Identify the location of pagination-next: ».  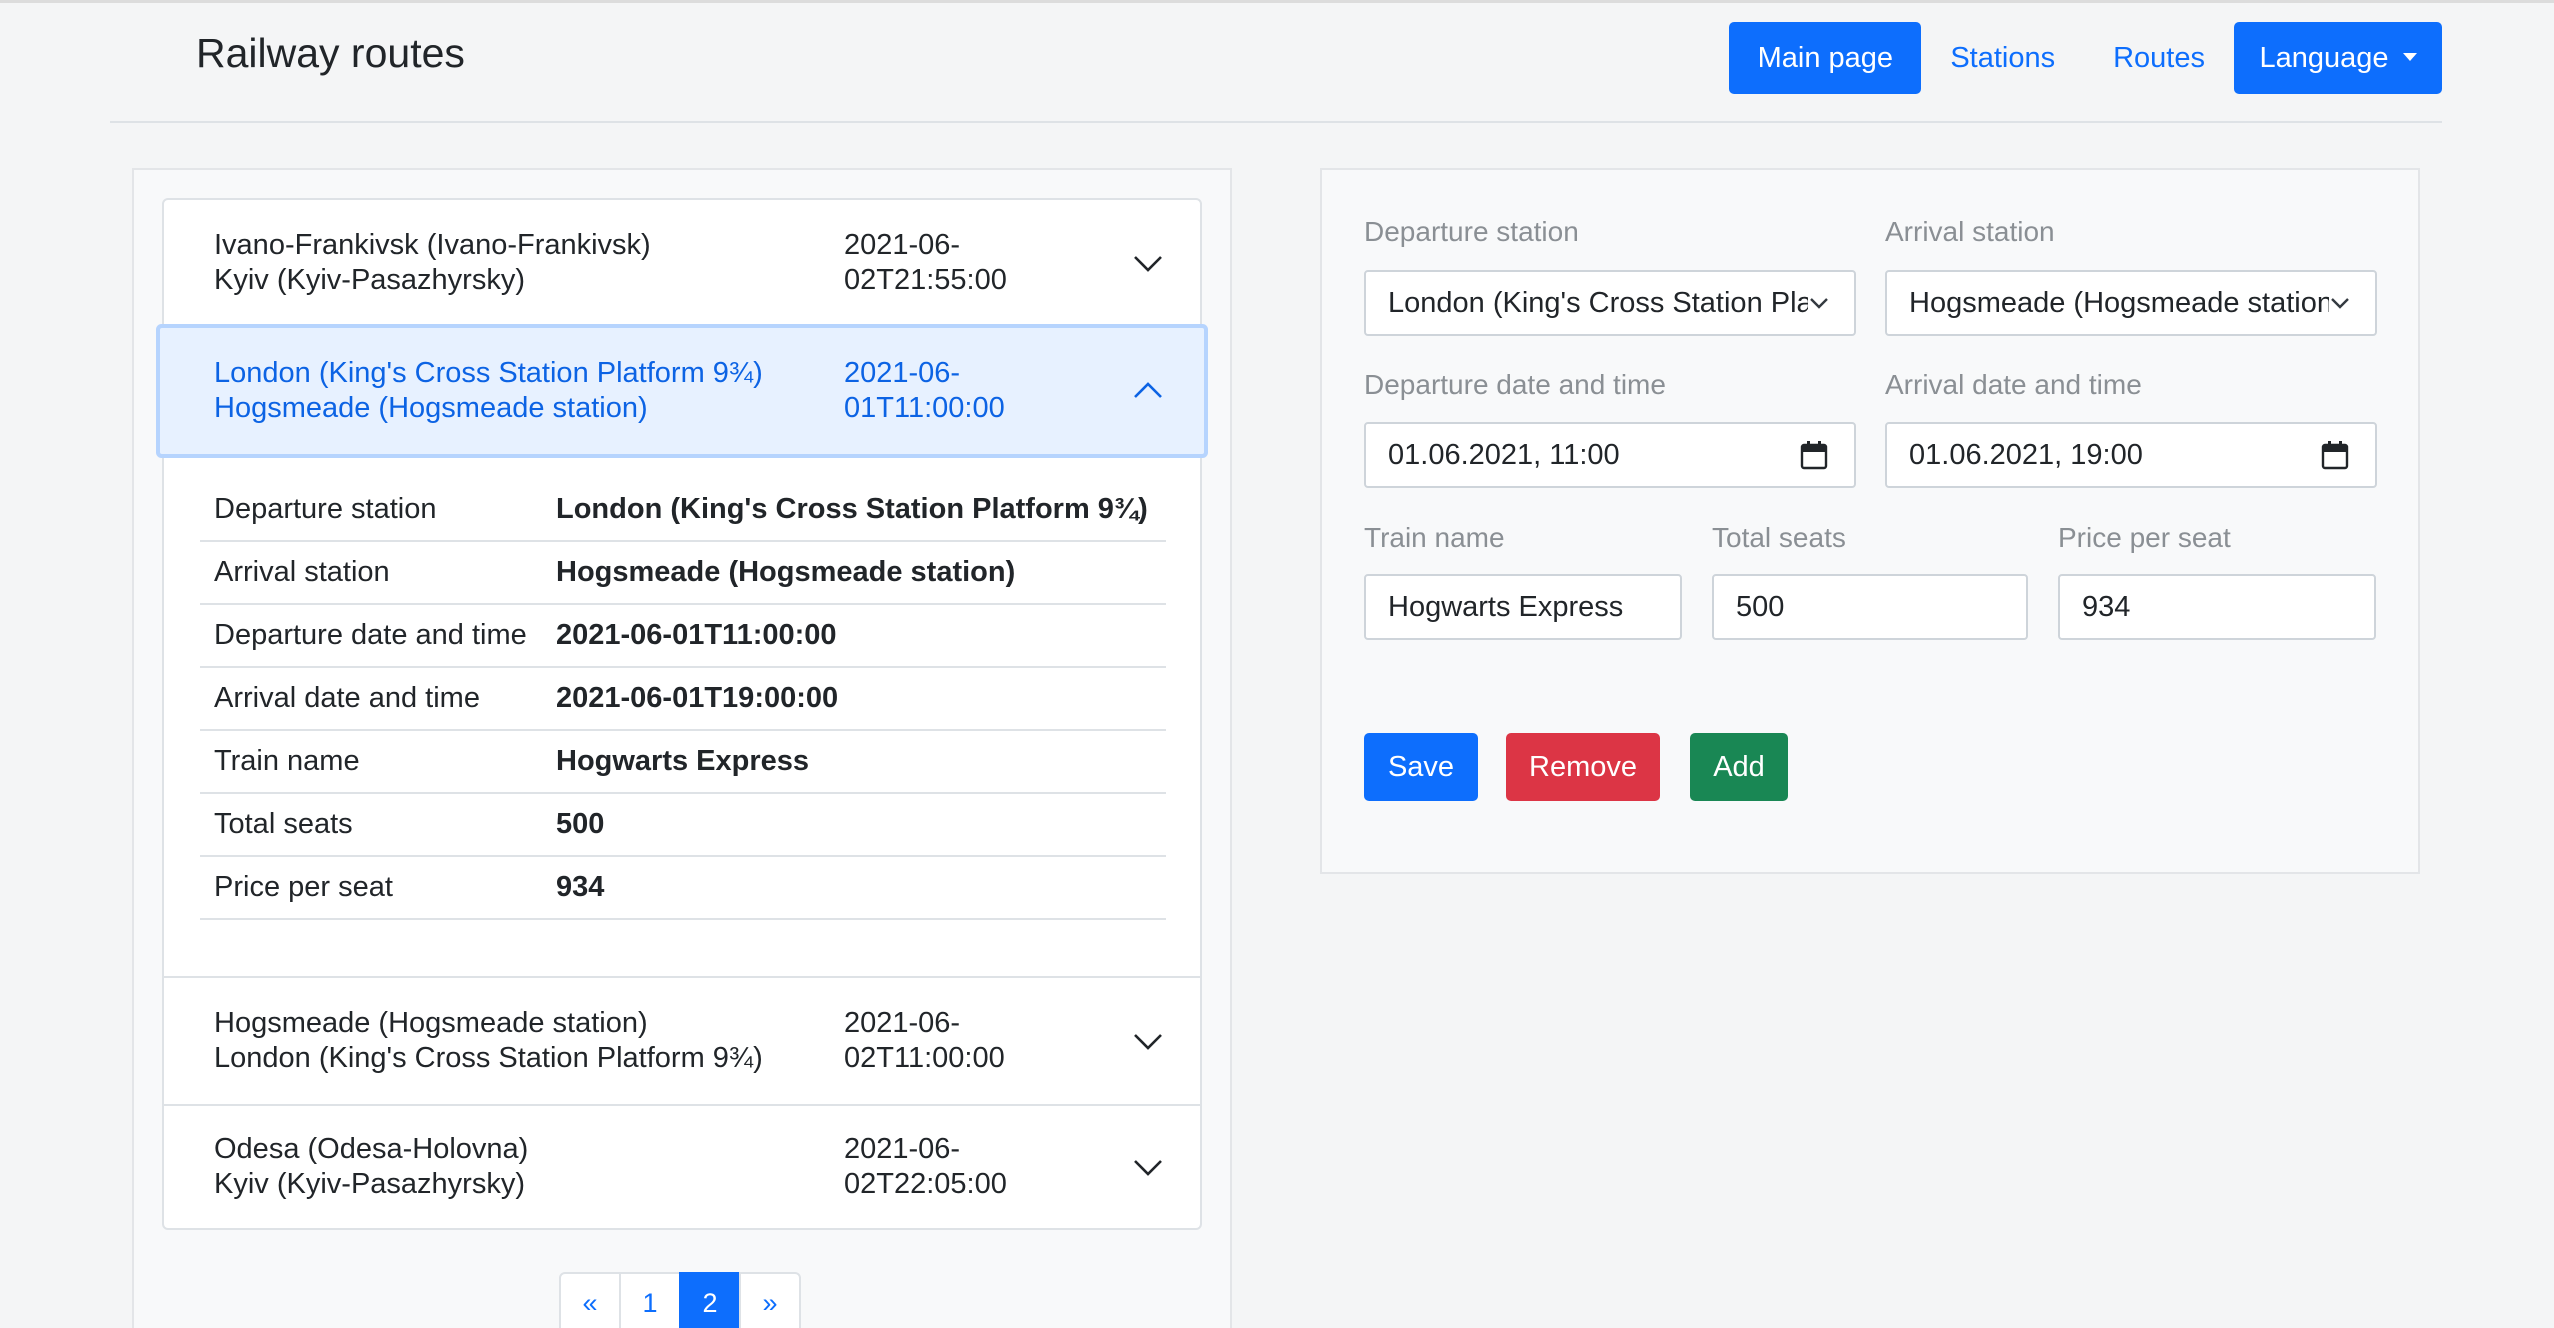
(770, 1300).